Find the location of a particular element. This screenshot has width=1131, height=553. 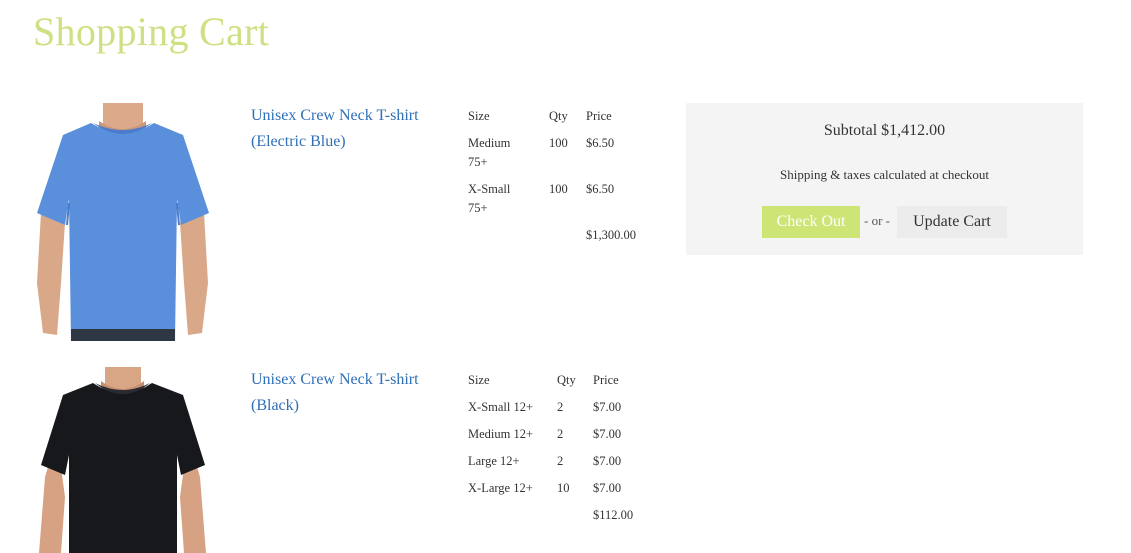

page-title: Shopping Cart is located at coordinates (151, 31).